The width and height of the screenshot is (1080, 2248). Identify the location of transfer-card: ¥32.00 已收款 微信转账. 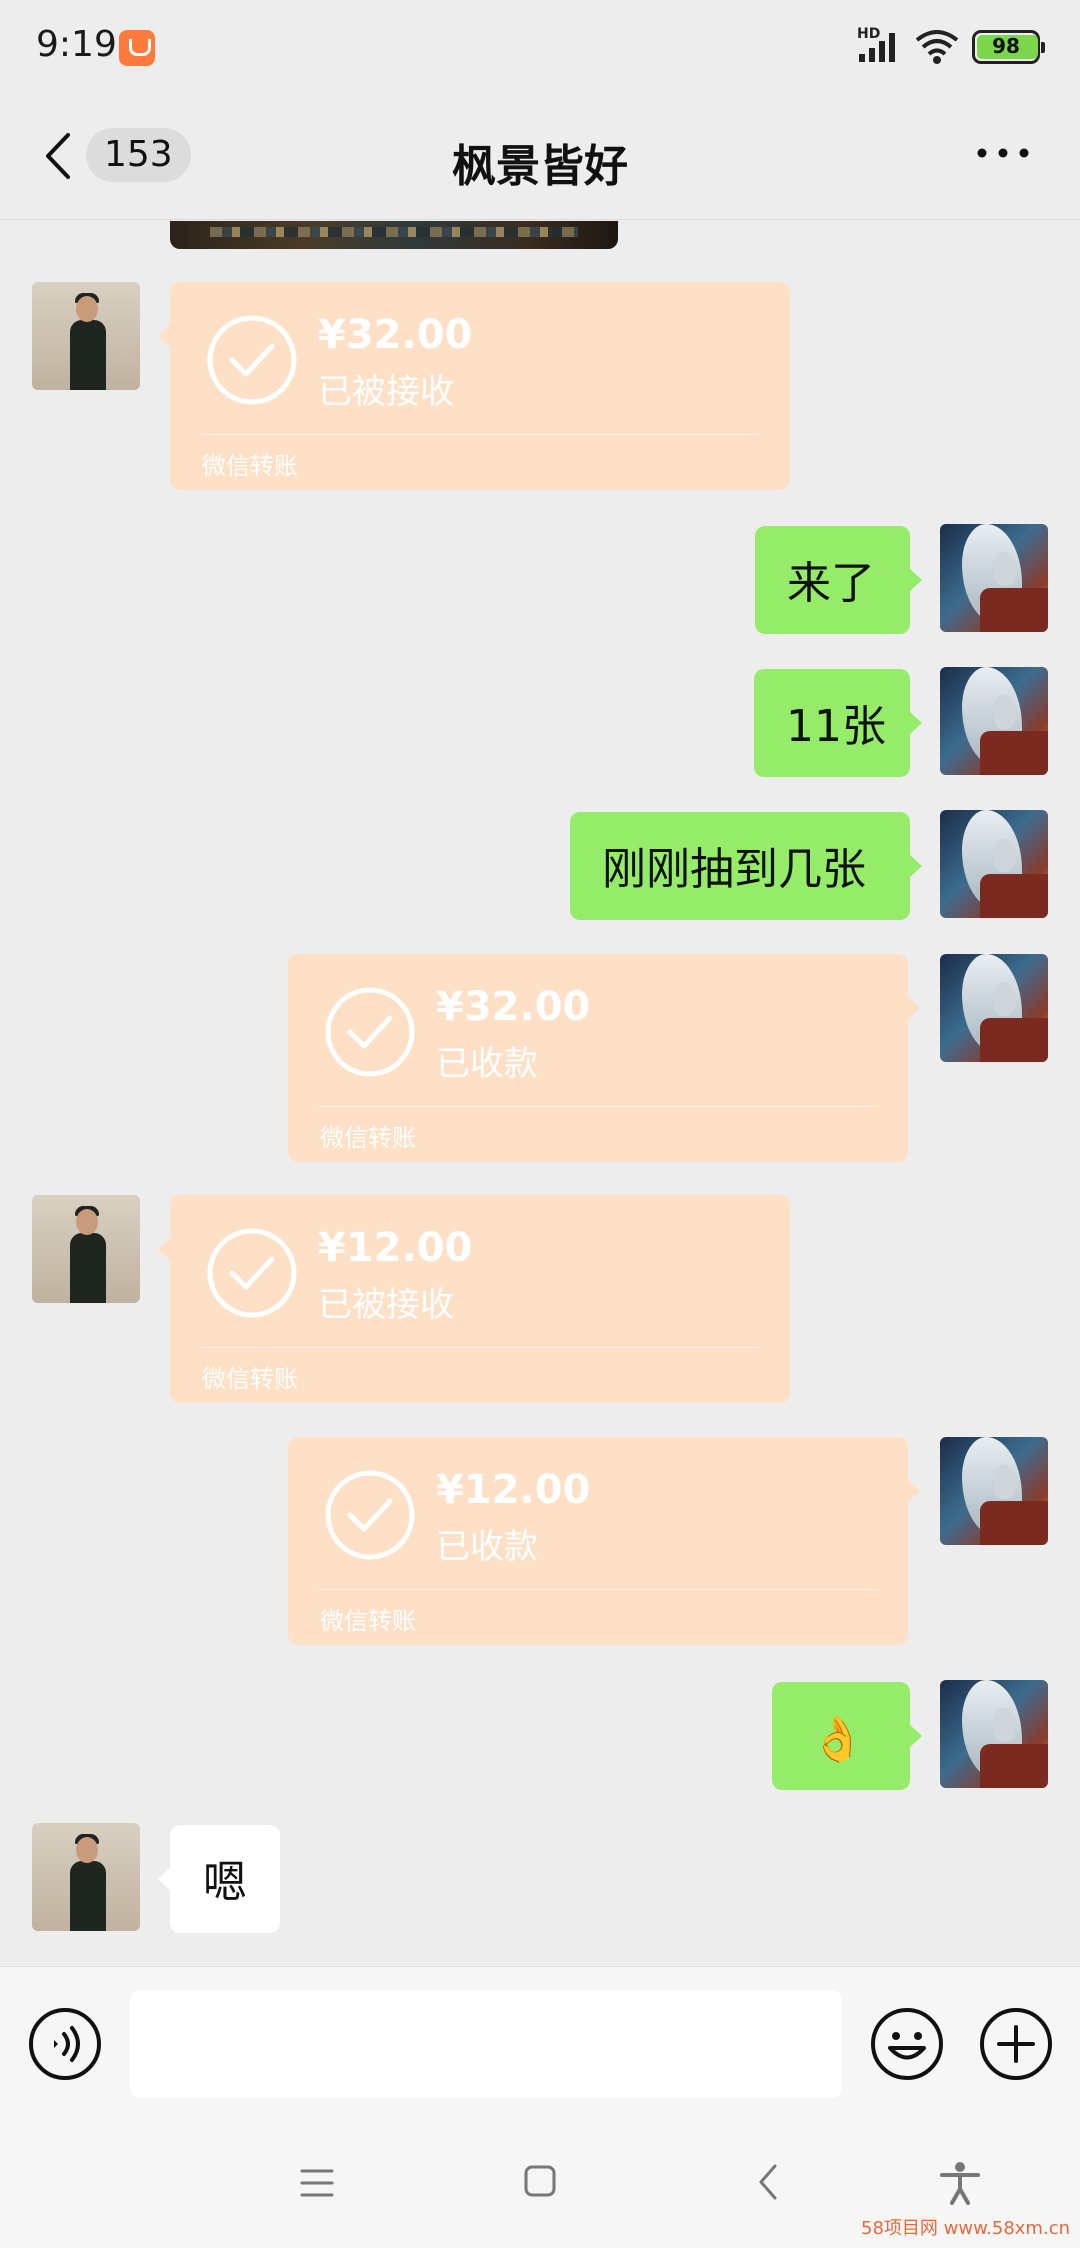
(604, 1058).